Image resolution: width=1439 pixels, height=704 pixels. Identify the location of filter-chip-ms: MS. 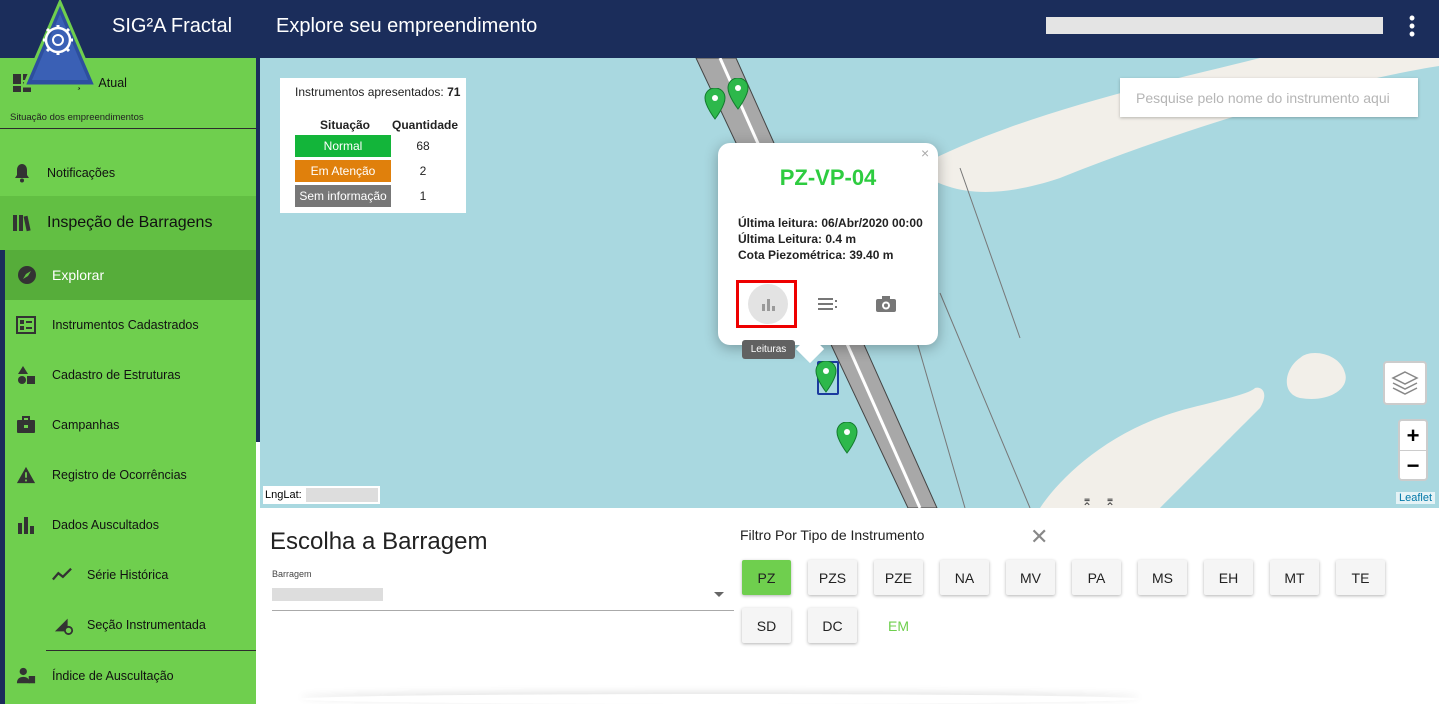
(1162, 577).